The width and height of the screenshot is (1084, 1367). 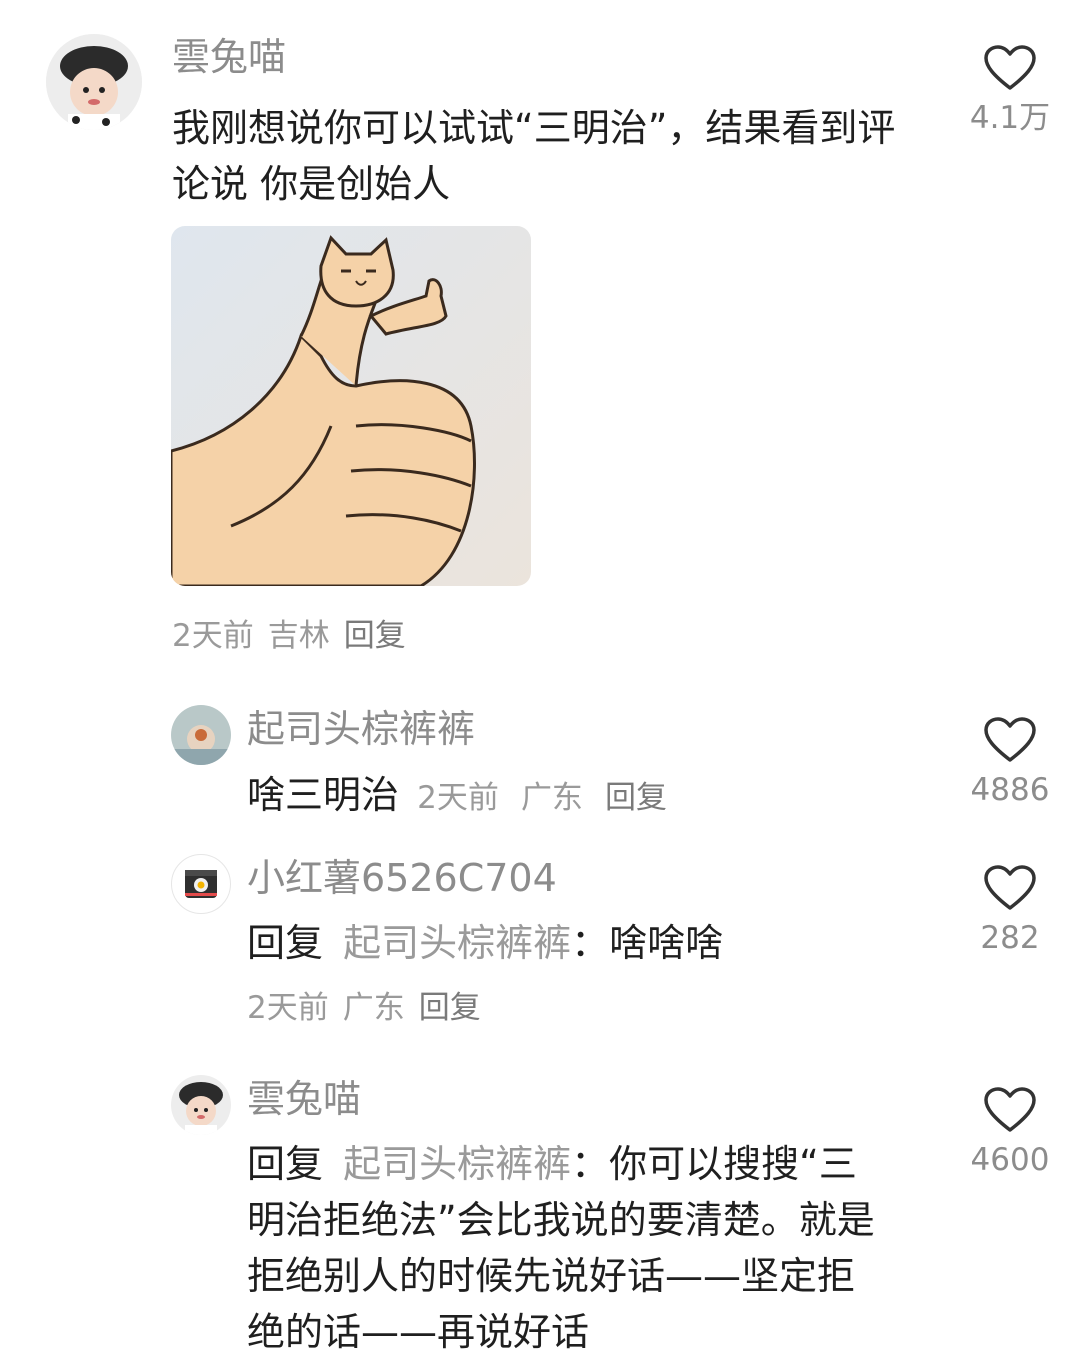 I want to click on like-button: 282, so click(x=1010, y=911).